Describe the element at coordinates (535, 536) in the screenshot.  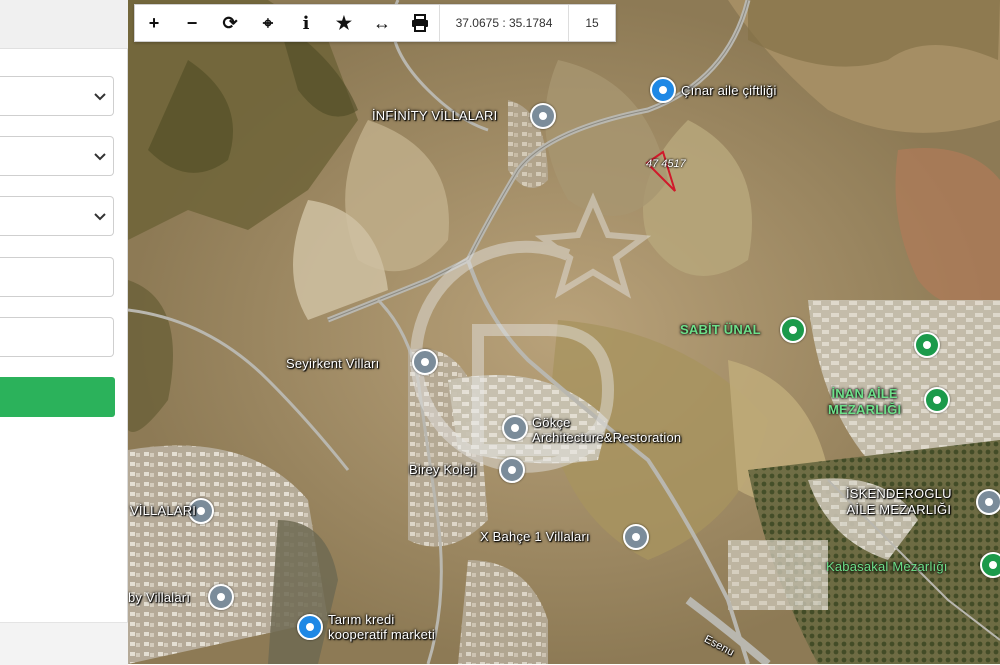
I see `place-label-bahce: X Bahçe 1 Villaları` at that location.